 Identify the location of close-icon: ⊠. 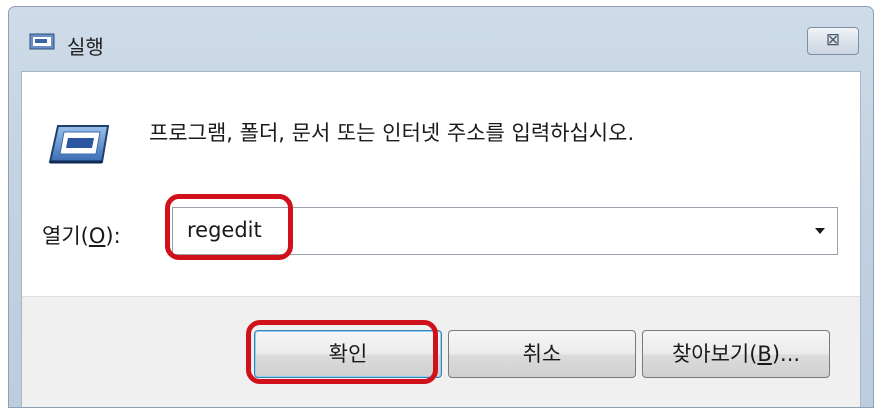
(833, 40).